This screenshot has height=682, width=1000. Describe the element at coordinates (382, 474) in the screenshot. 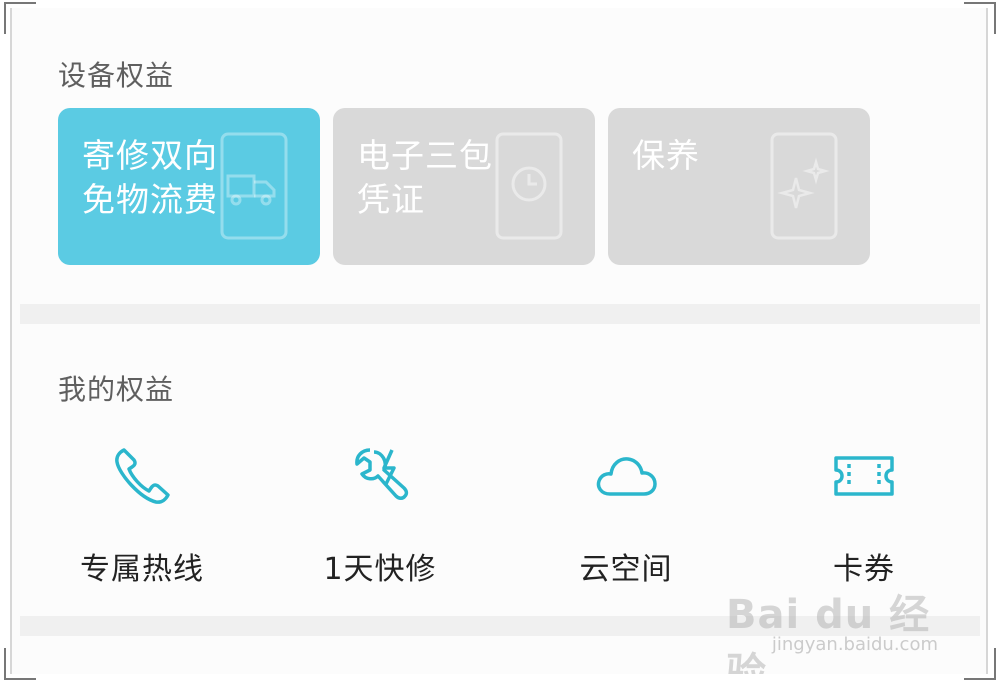

I see `repair-tools-icon` at that location.